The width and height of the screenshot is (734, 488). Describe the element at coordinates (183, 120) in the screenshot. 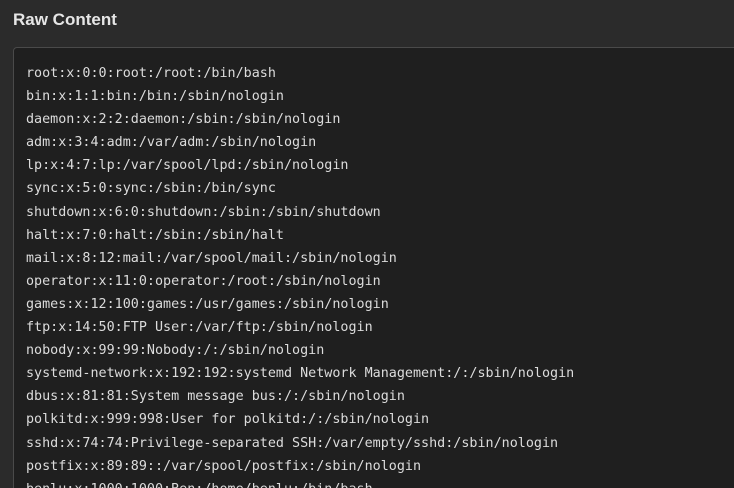

I see `content-line: daemon:x:2:2:daemon:/sbin:/sbin/nologin` at that location.